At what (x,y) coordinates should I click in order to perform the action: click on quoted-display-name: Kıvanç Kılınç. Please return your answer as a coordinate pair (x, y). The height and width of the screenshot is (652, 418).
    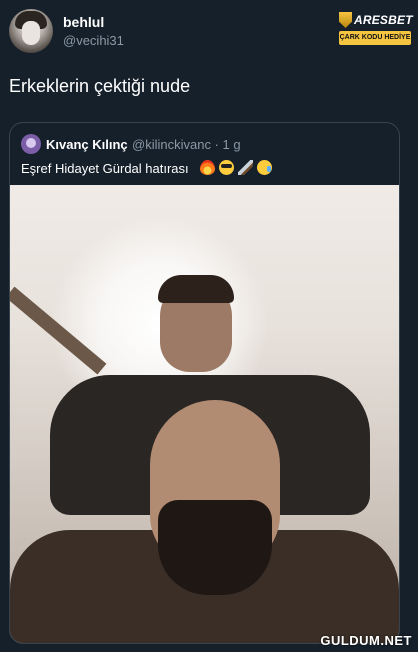
    Looking at the image, I should click on (87, 144).